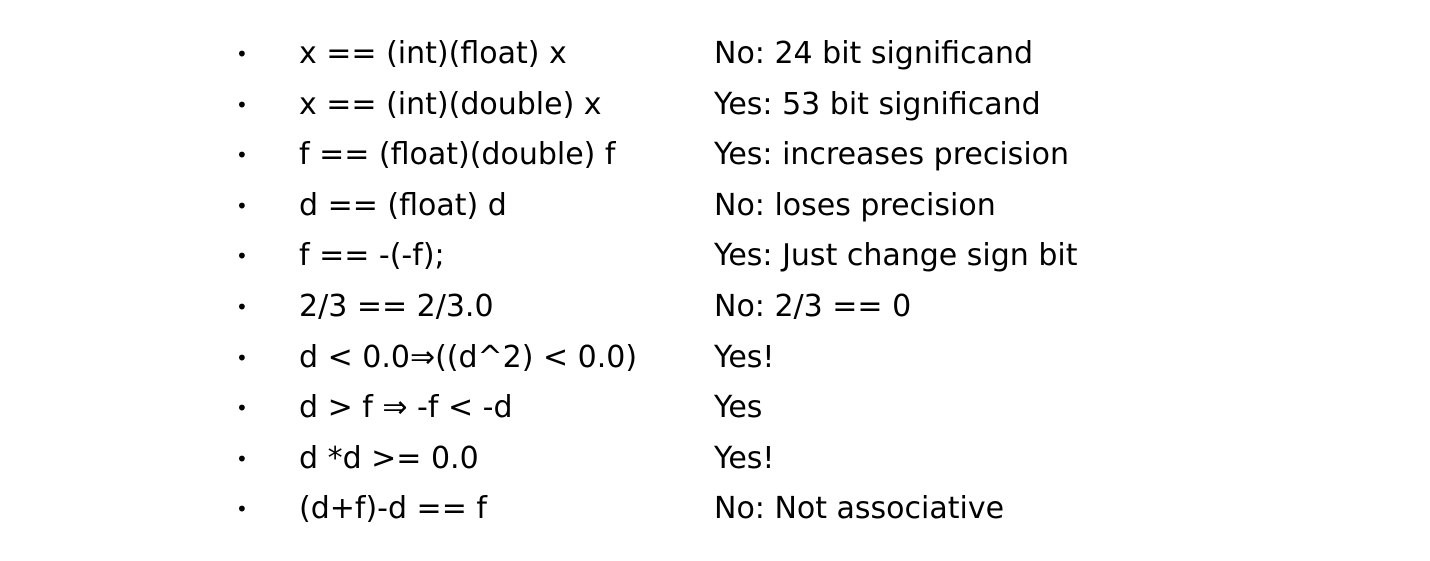 Image resolution: width=1430 pixels, height=561 pixels. Describe the element at coordinates (468, 357) in the screenshot. I see `expression: d < 0.0⇒((d^2) < 0.0)` at that location.